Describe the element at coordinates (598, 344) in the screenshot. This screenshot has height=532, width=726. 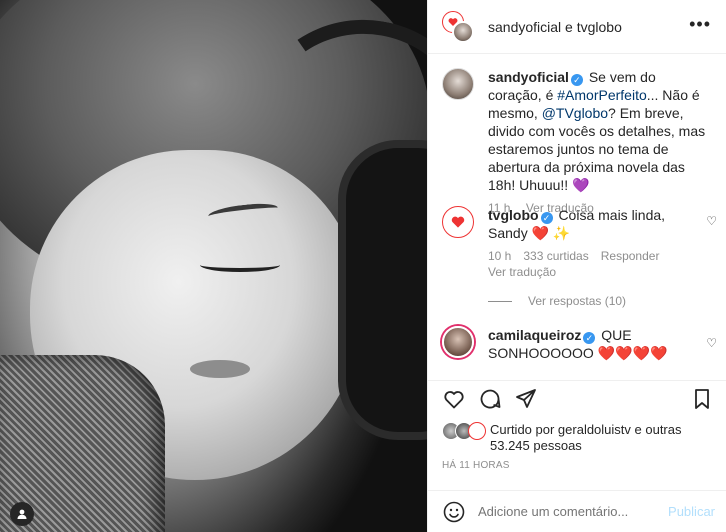
I see `comment-body: camilaqueiroz ✓ QUE SONHOOOOOO ❤️❤️❤️❤️` at that location.